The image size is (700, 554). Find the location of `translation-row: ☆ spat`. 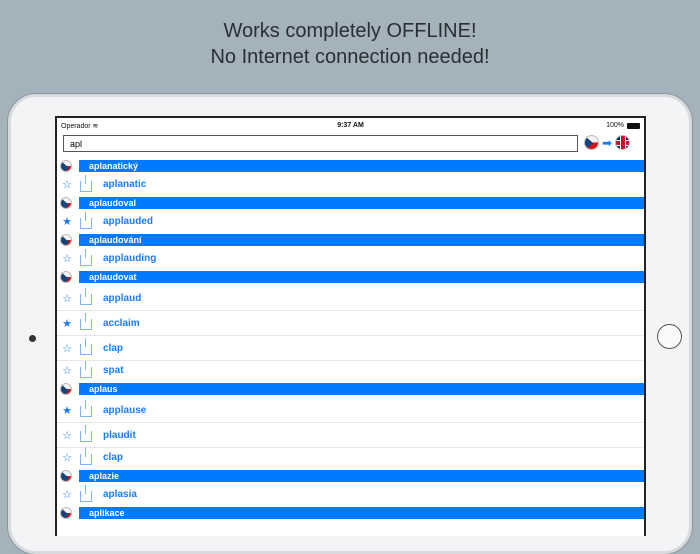

translation-row: ☆ spat is located at coordinates (350, 370).